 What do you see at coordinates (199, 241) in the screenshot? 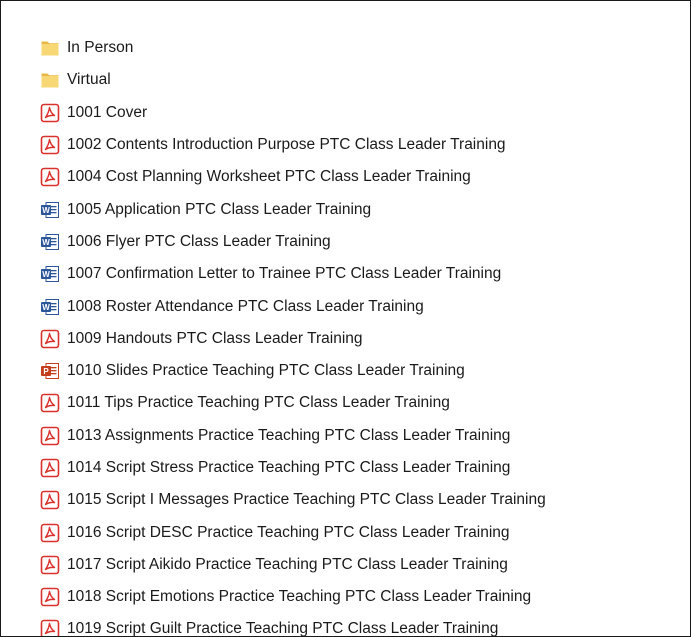
I see `file-name-label: 1006 Flyer PTC Class Leader Training` at bounding box center [199, 241].